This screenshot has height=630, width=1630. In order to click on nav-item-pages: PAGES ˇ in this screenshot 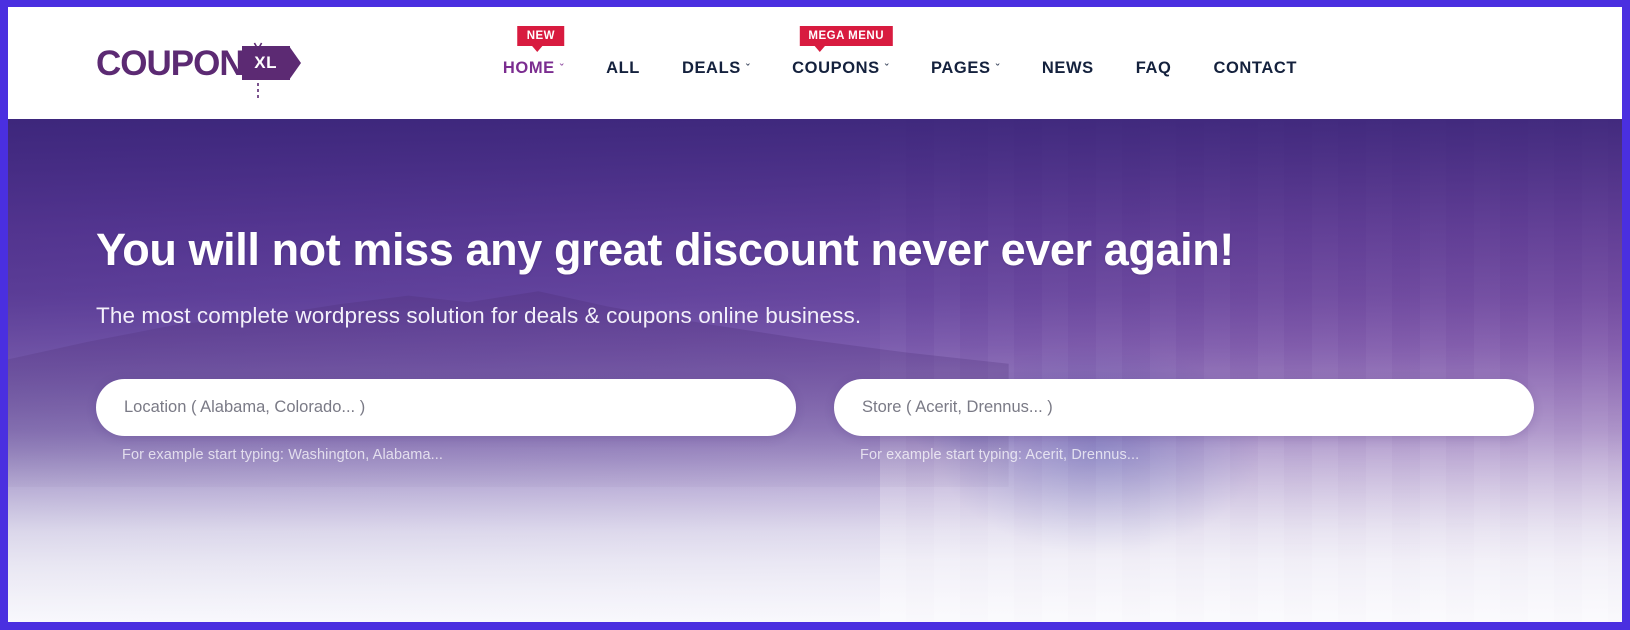, I will do `click(965, 68)`.